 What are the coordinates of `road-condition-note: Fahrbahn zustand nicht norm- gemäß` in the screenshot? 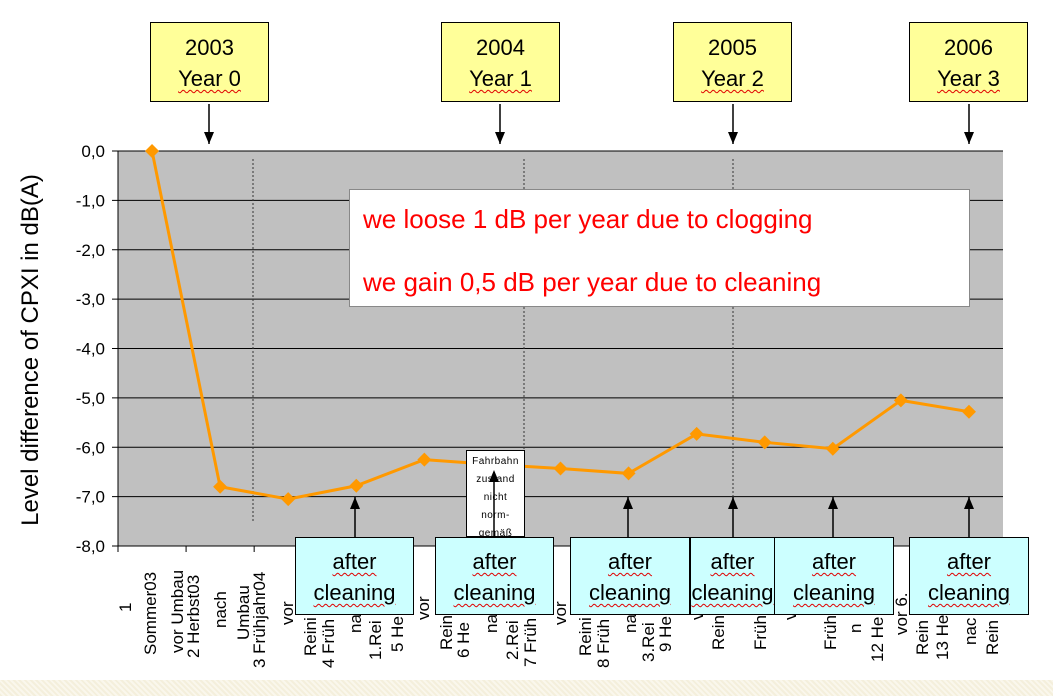 It's located at (495, 494).